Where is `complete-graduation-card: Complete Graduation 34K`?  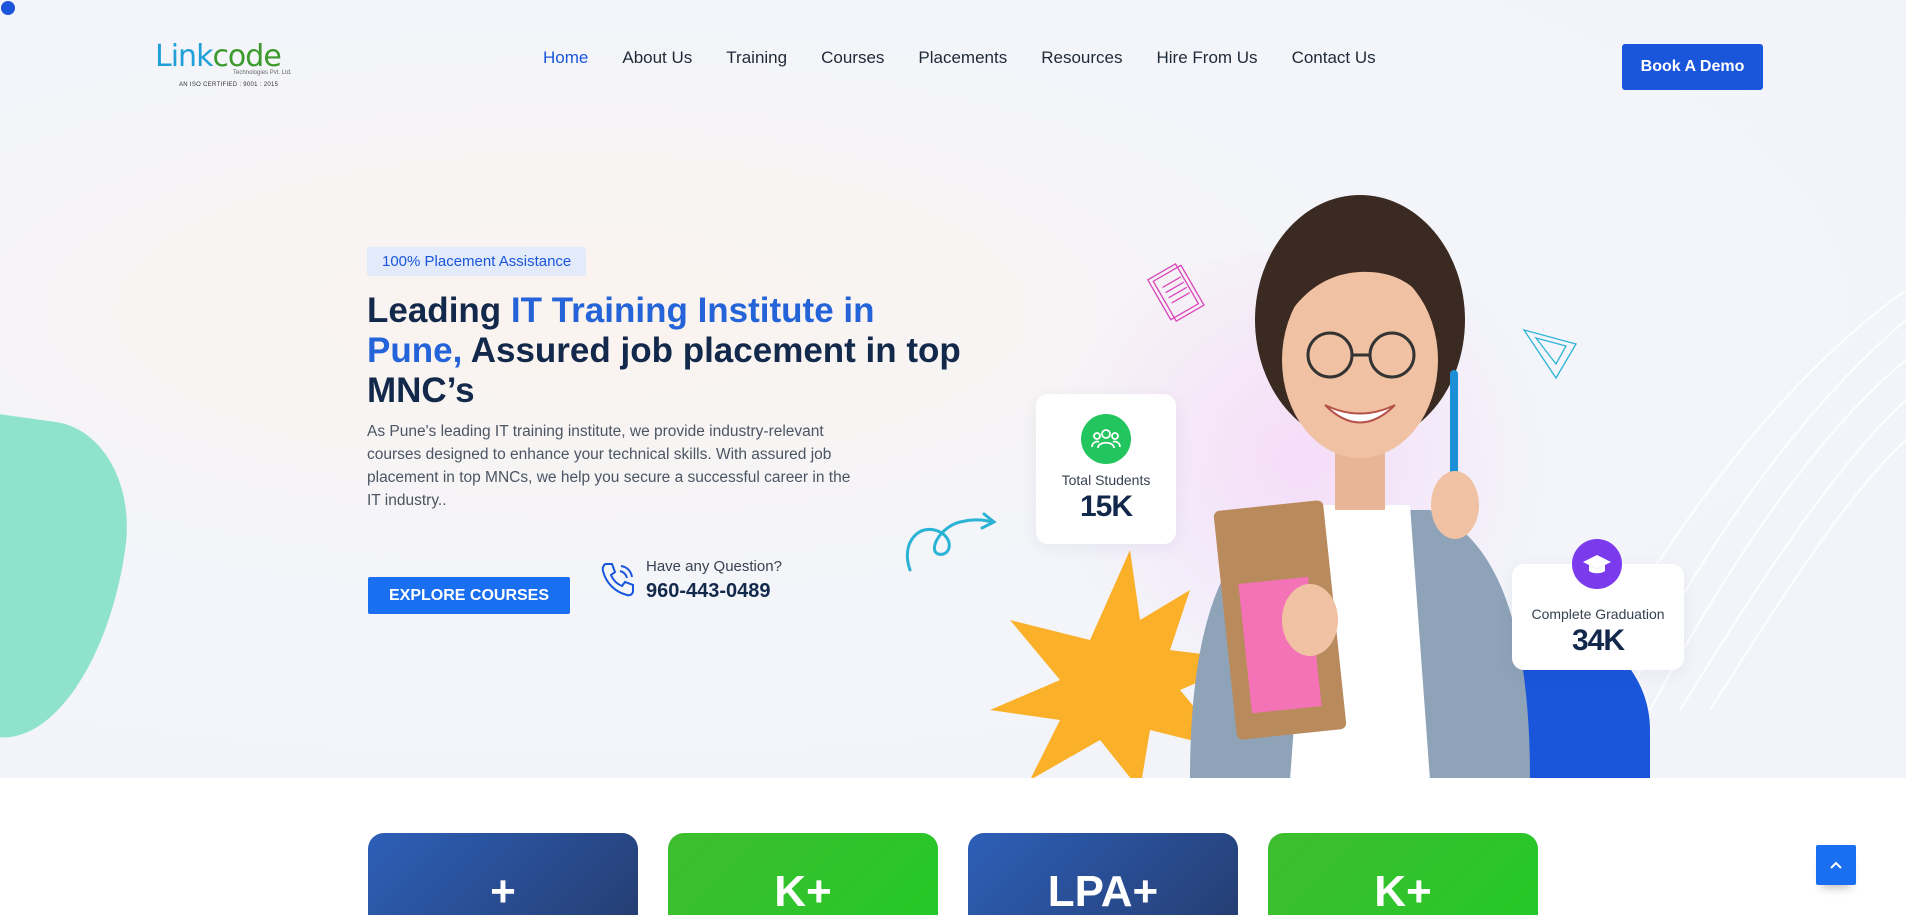
complete-graduation-card: Complete Graduation 34K is located at coordinates (1598, 604).